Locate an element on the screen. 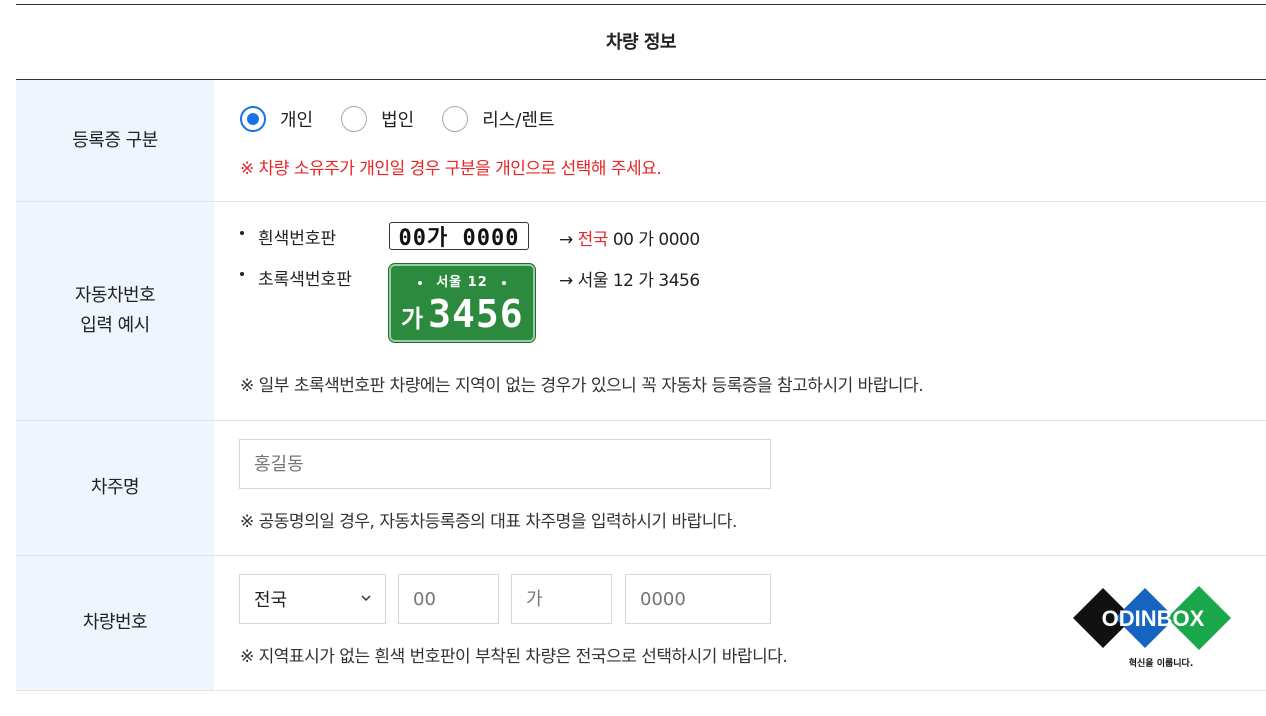 The width and height of the screenshot is (1266, 716). green-plate-bottom: 가 3456 is located at coordinates (462, 316).